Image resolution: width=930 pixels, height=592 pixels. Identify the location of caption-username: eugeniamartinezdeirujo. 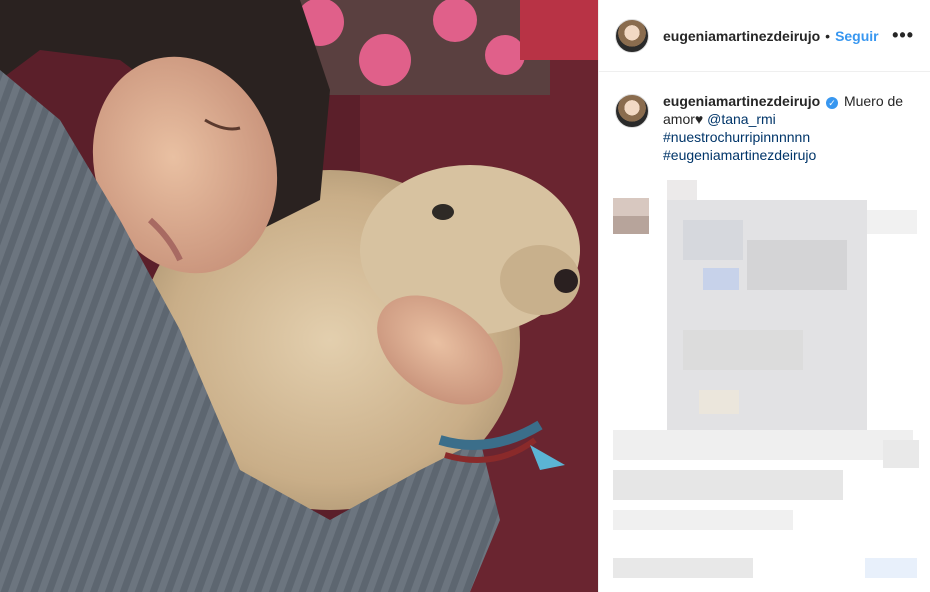
(741, 101).